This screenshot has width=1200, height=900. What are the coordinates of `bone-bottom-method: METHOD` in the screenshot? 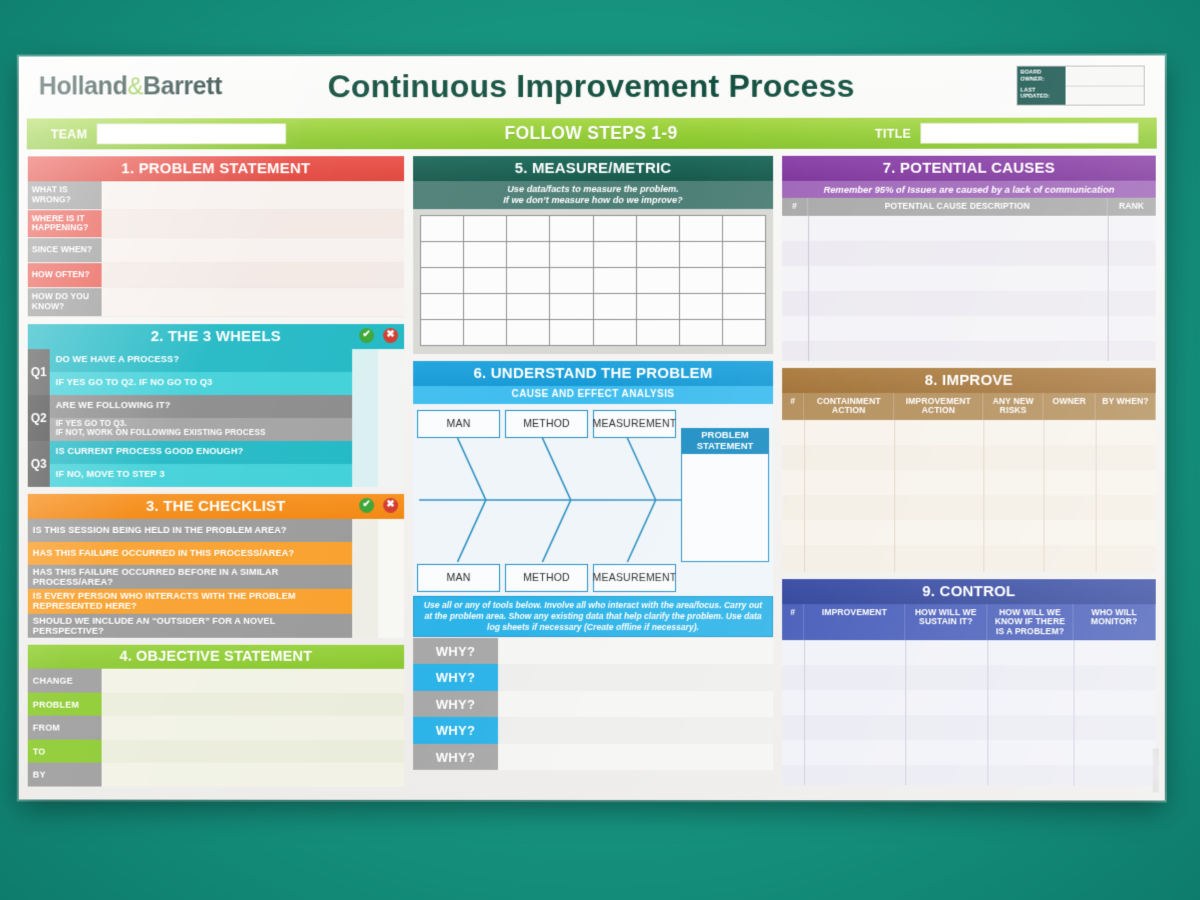 It's located at (547, 578).